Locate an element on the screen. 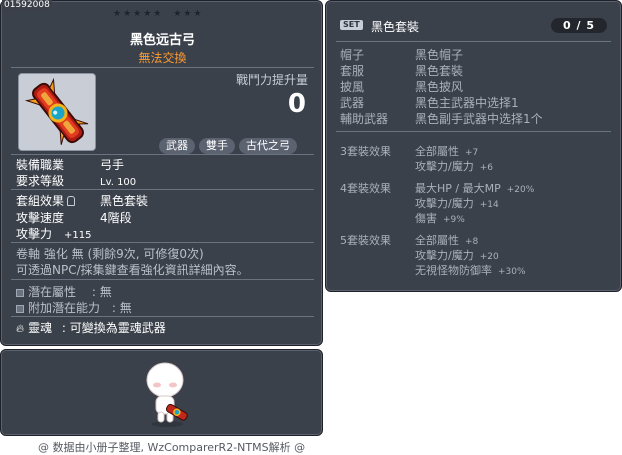  power-value: 0 is located at coordinates (296, 104).